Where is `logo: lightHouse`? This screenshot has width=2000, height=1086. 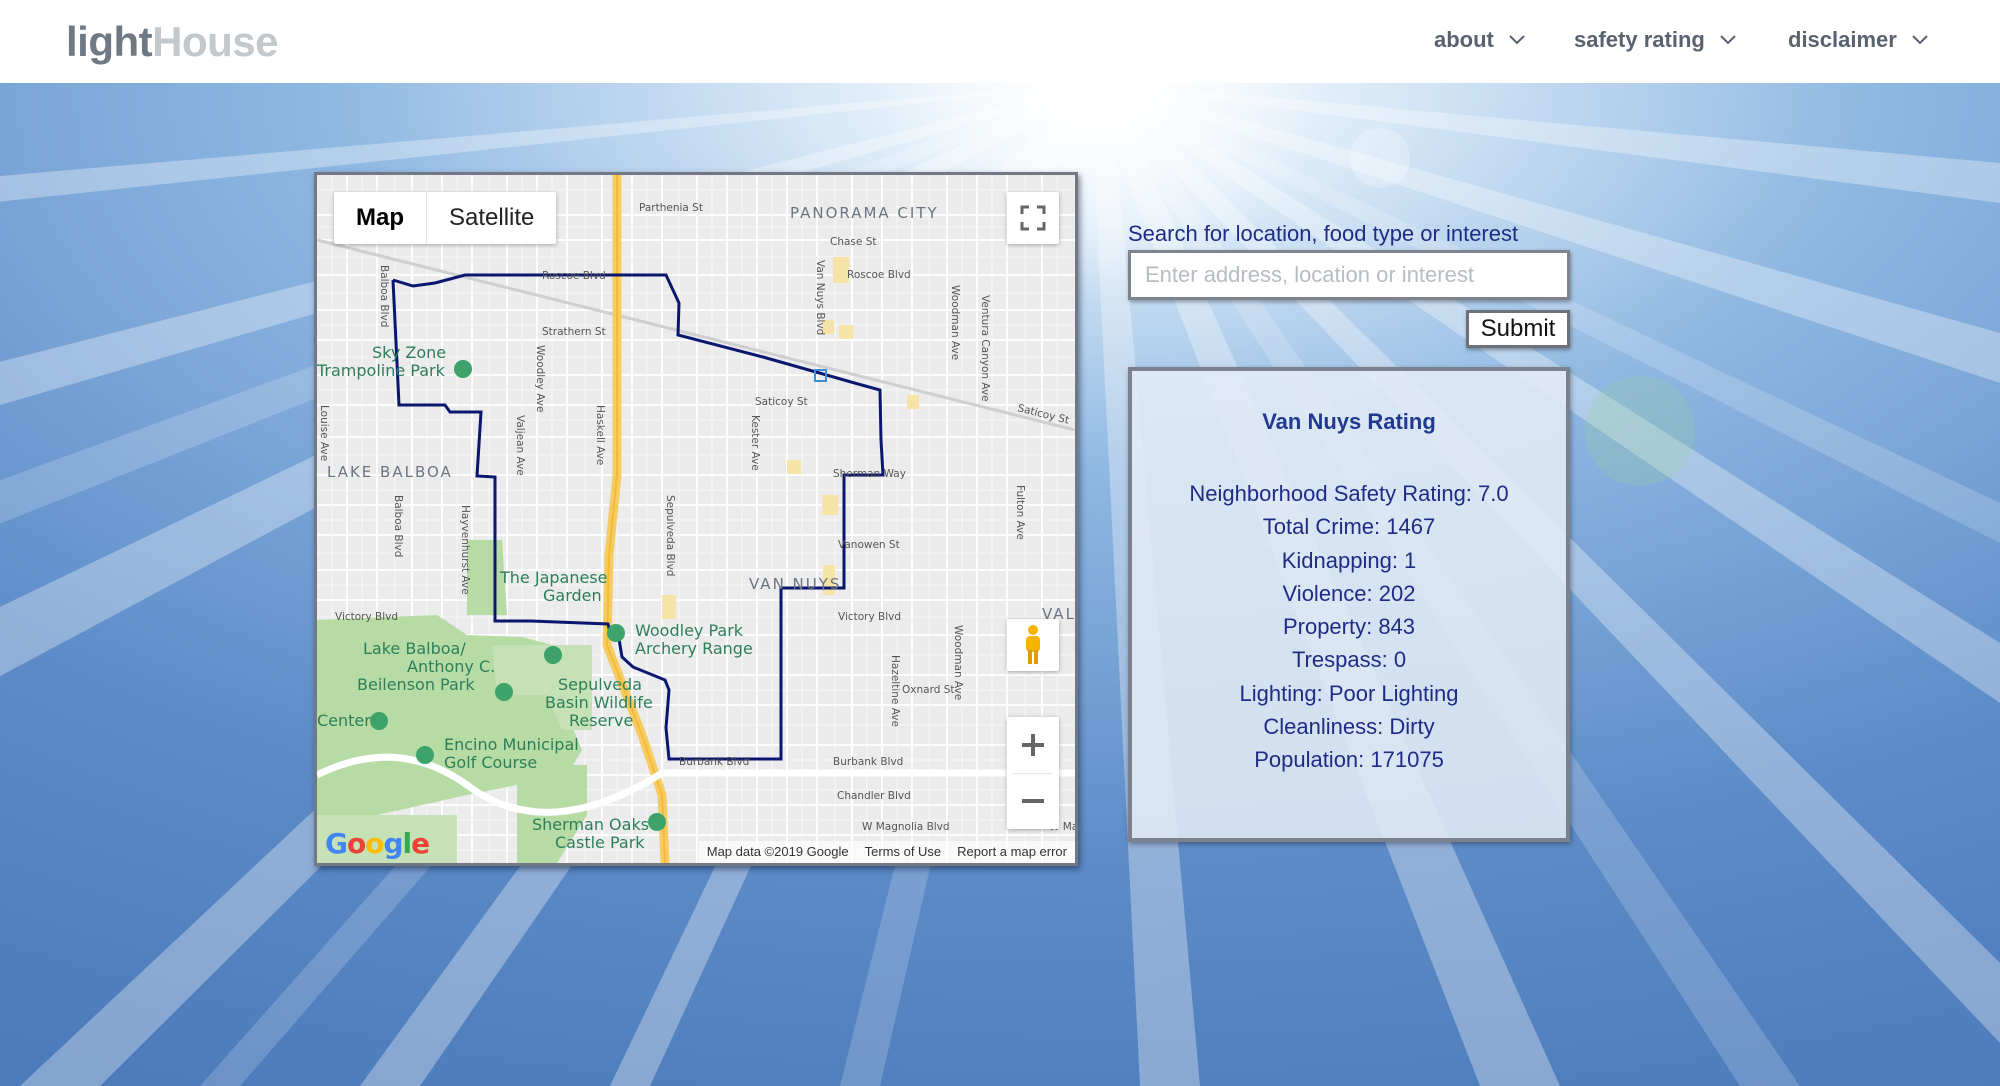
logo: lightHouse is located at coordinates (172, 42).